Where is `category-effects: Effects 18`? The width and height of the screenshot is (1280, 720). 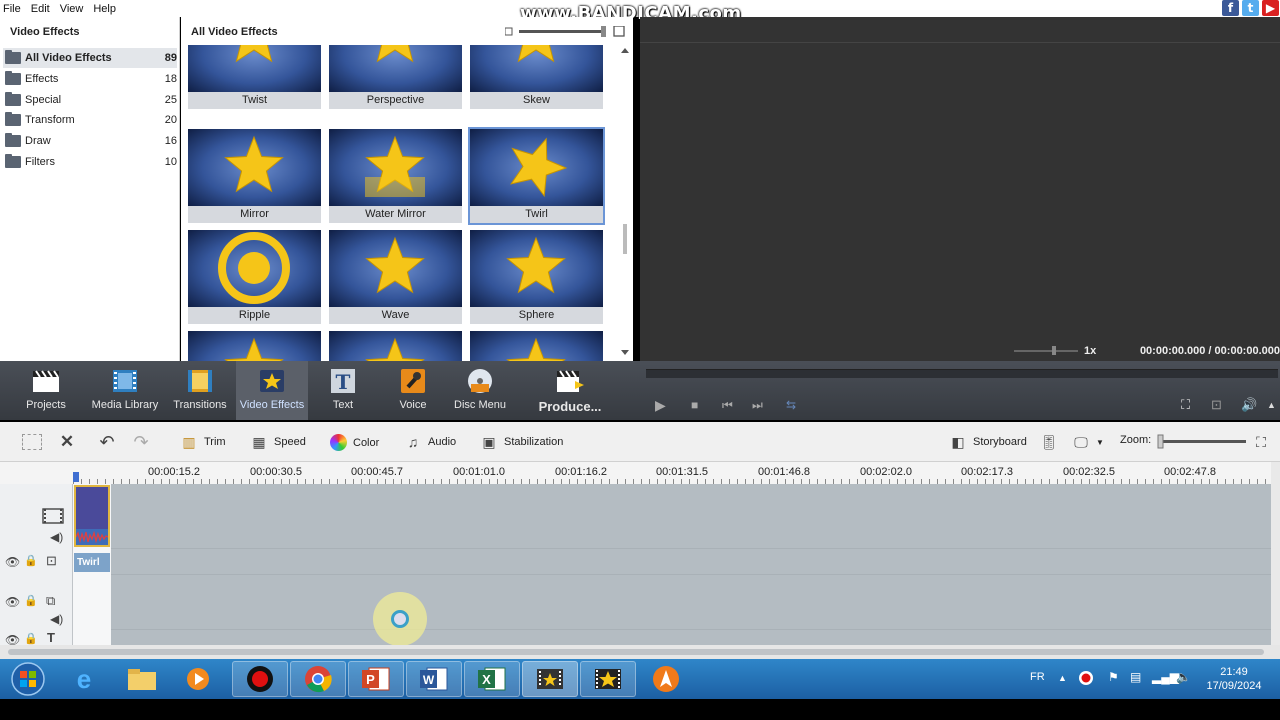
category-effects: Effects 18 is located at coordinates (90, 79).